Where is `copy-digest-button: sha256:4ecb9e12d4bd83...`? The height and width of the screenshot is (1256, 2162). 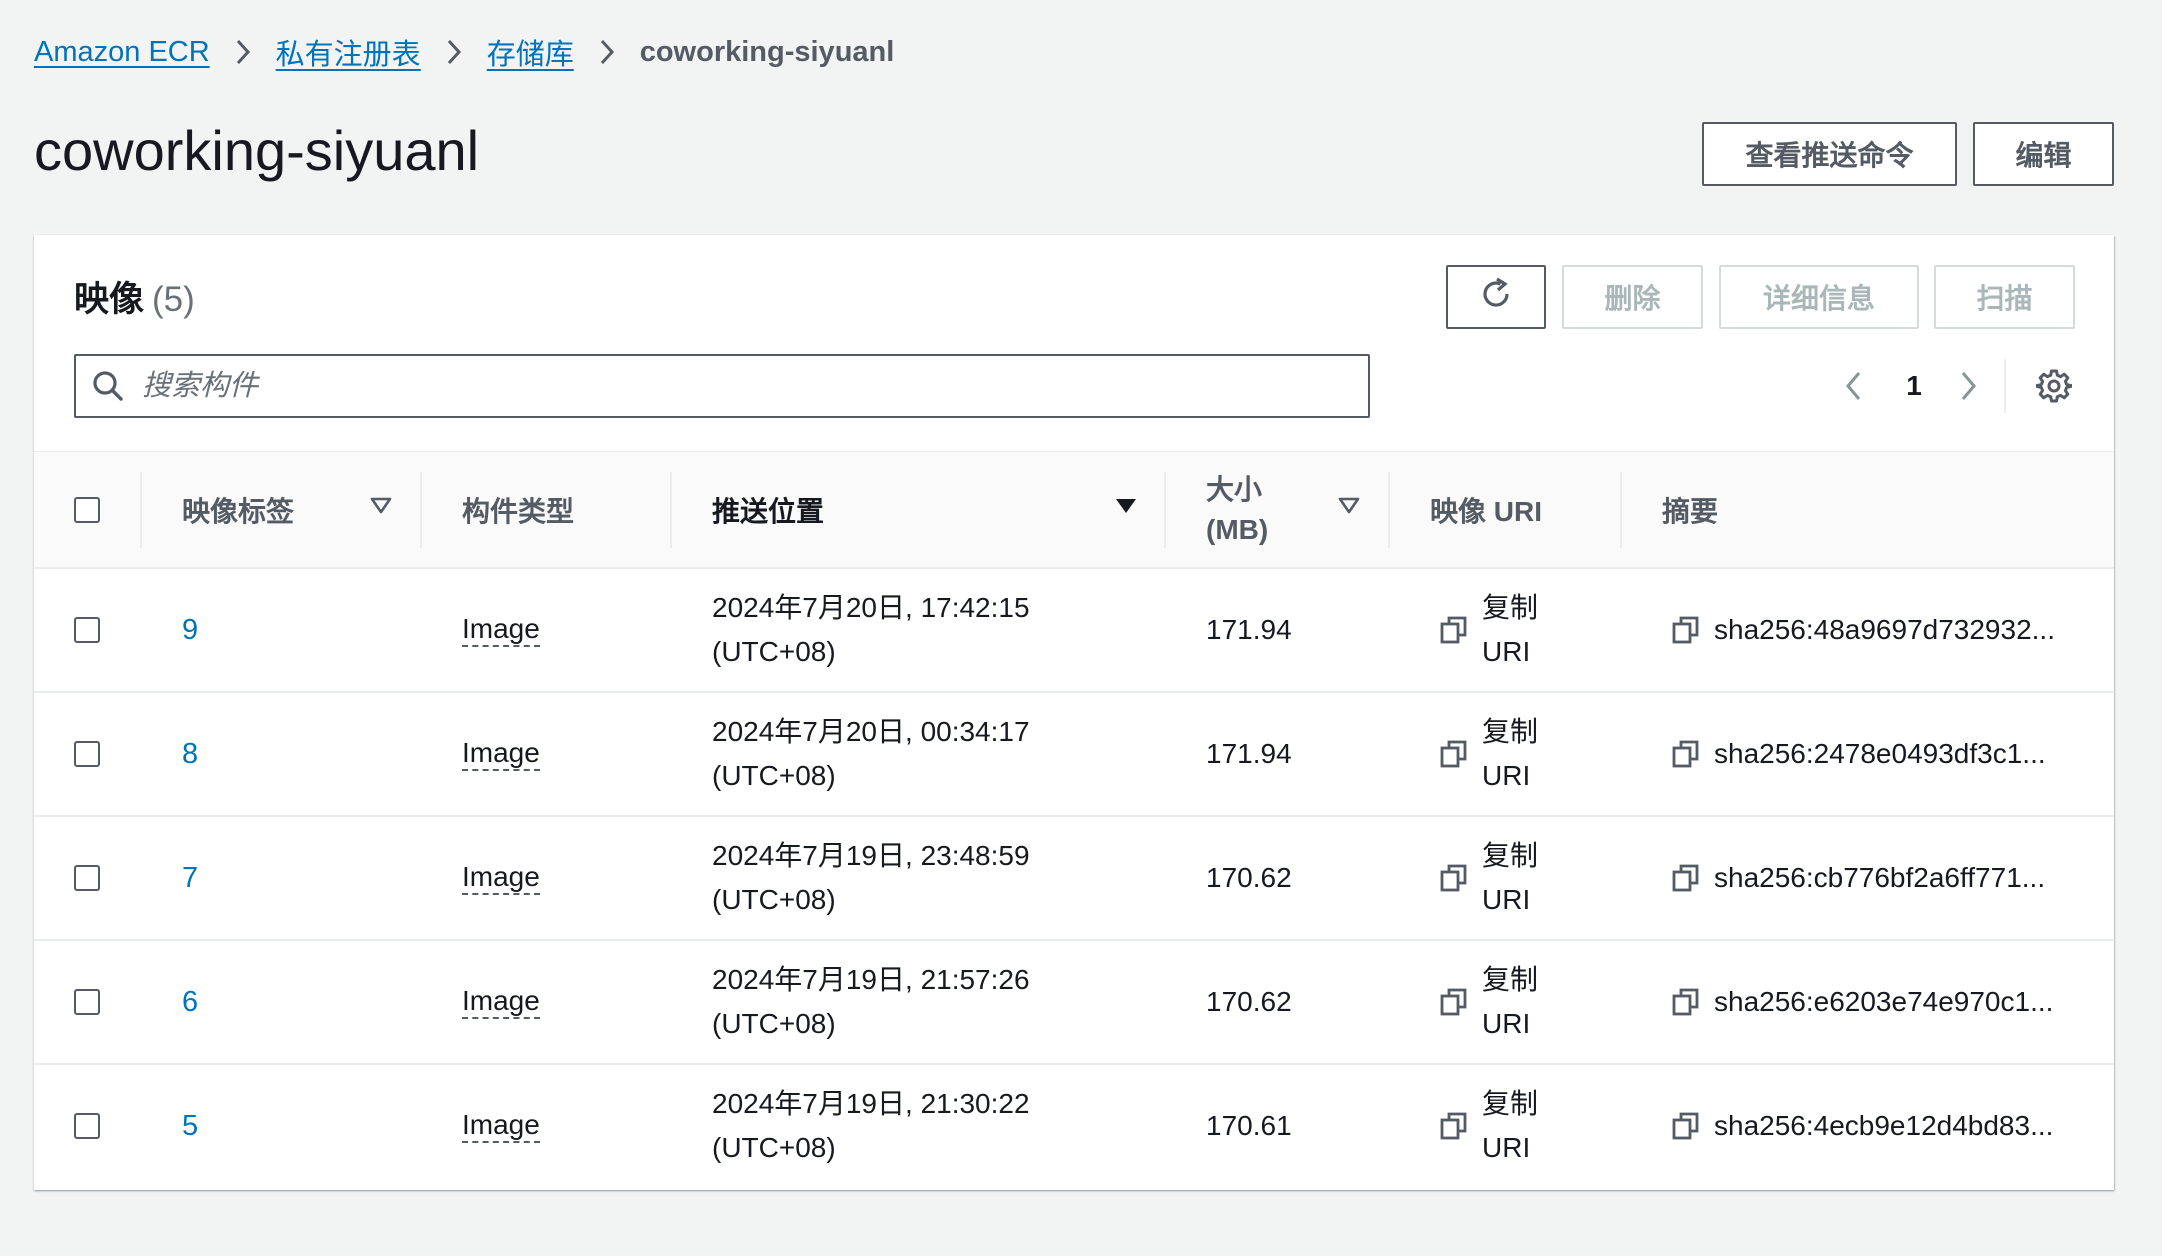
copy-digest-button: sha256:4ecb9e12d4bd83... is located at coordinates (1862, 1126).